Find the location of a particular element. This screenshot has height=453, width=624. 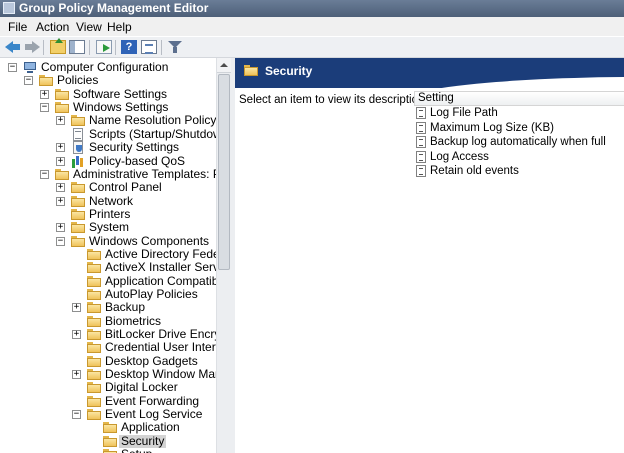

tree-node: AutoPlay Policies is located at coordinates (108, 293).